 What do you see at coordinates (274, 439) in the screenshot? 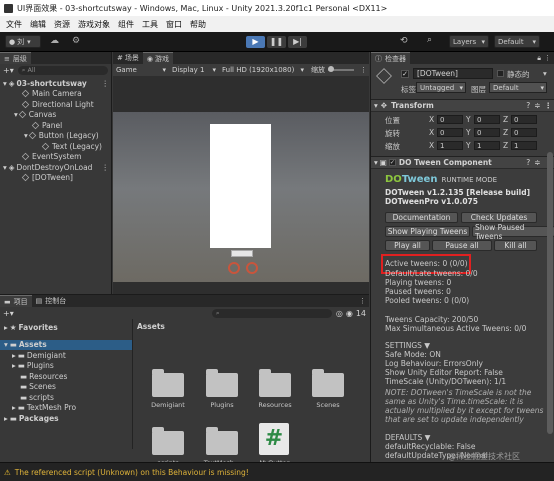
I see `csharp-script-icon: #` at bounding box center [274, 439].